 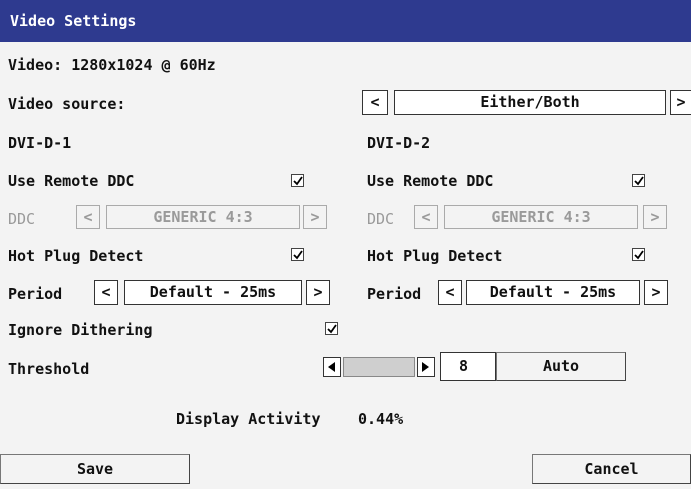 I want to click on cancel-button: Cancel, so click(x=611, y=469).